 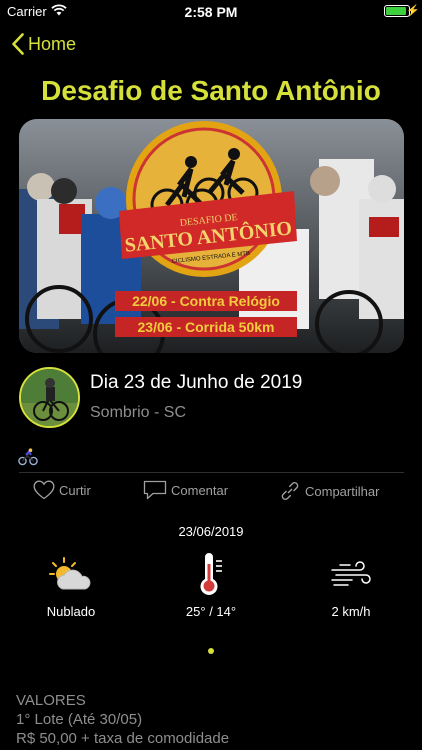 What do you see at coordinates (211, 472) in the screenshot?
I see `divider` at bounding box center [211, 472].